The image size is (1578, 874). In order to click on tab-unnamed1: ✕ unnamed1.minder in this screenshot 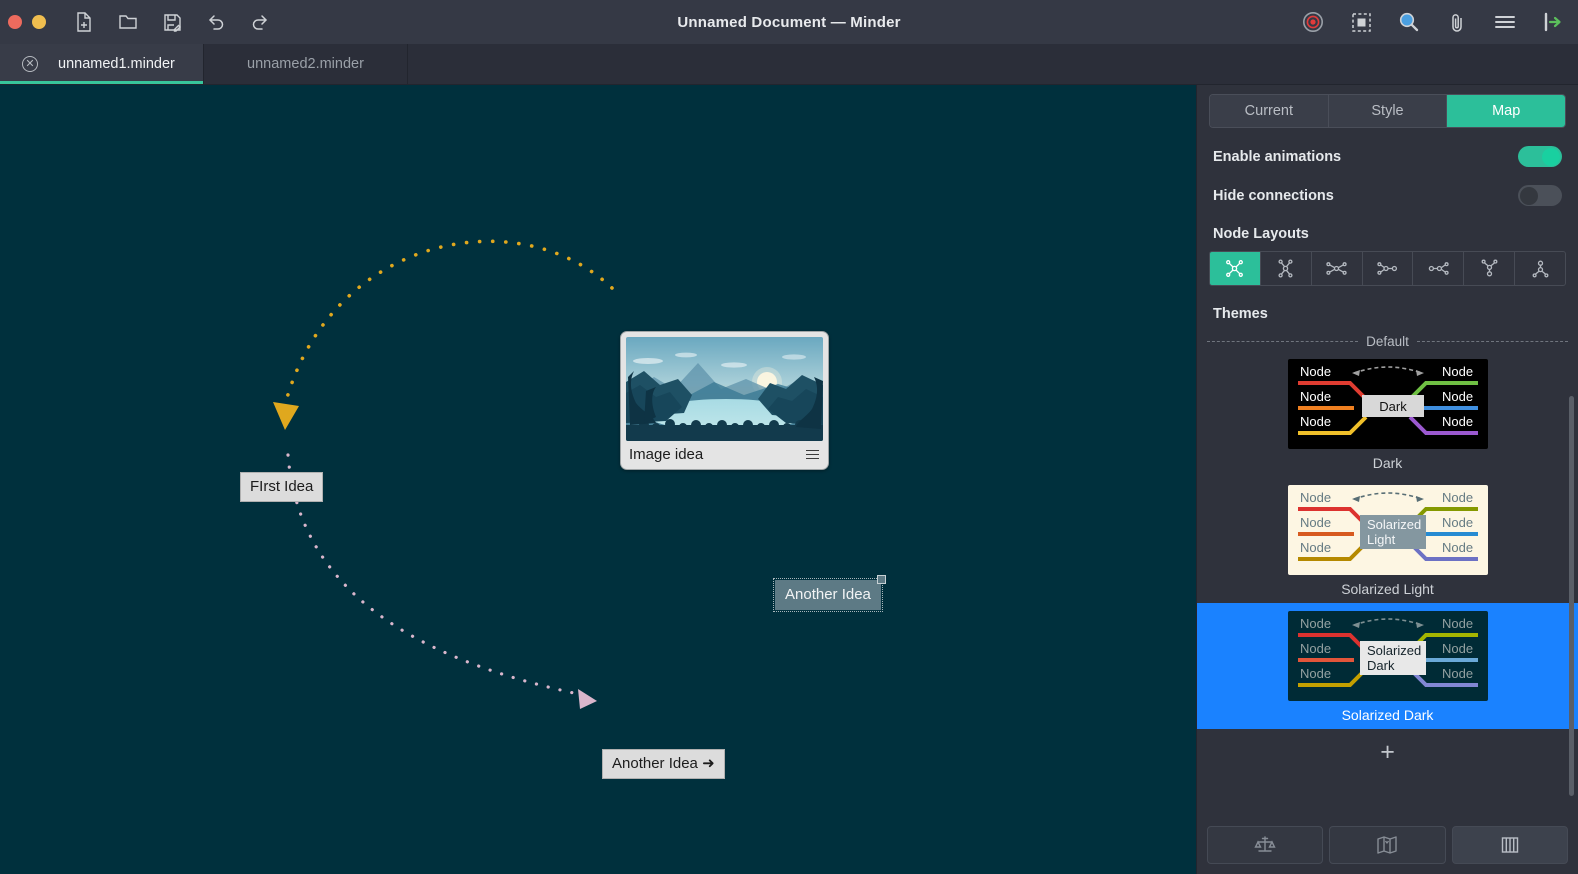, I will do `click(102, 64)`.